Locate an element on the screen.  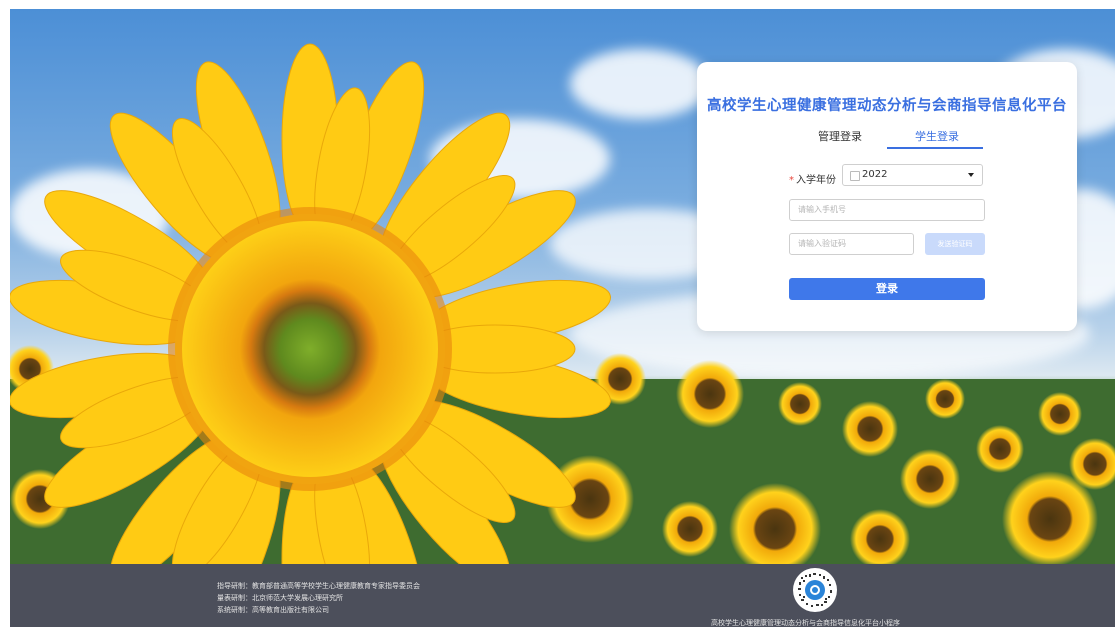
credit-line: 指导研制：教育部普通高等学校学生心理健康教育专家指导委员会 is located at coordinates (318, 586).